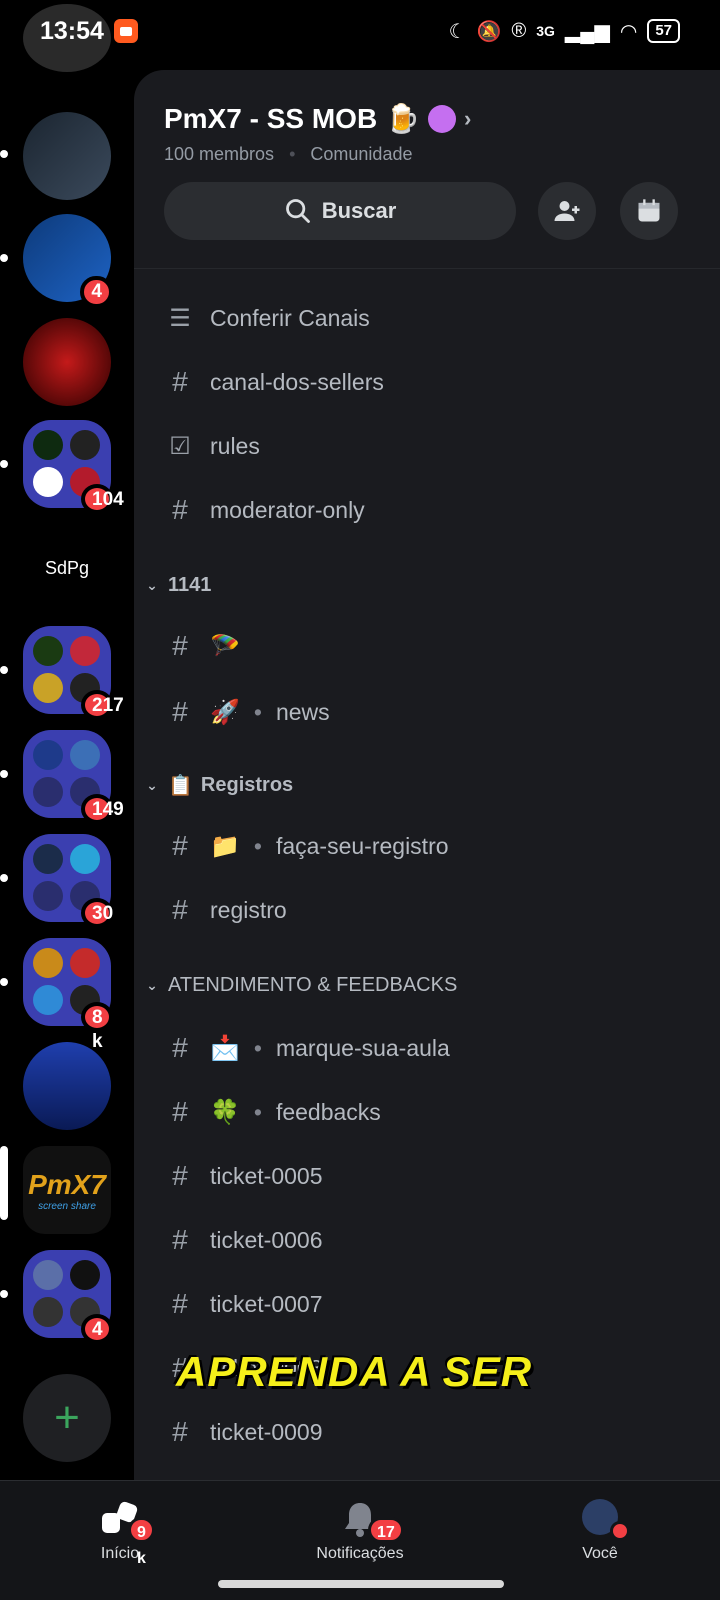 The width and height of the screenshot is (720, 1600). What do you see at coordinates (362, 845) in the screenshot?
I see `channel-label: faça-seu-registro` at bounding box center [362, 845].